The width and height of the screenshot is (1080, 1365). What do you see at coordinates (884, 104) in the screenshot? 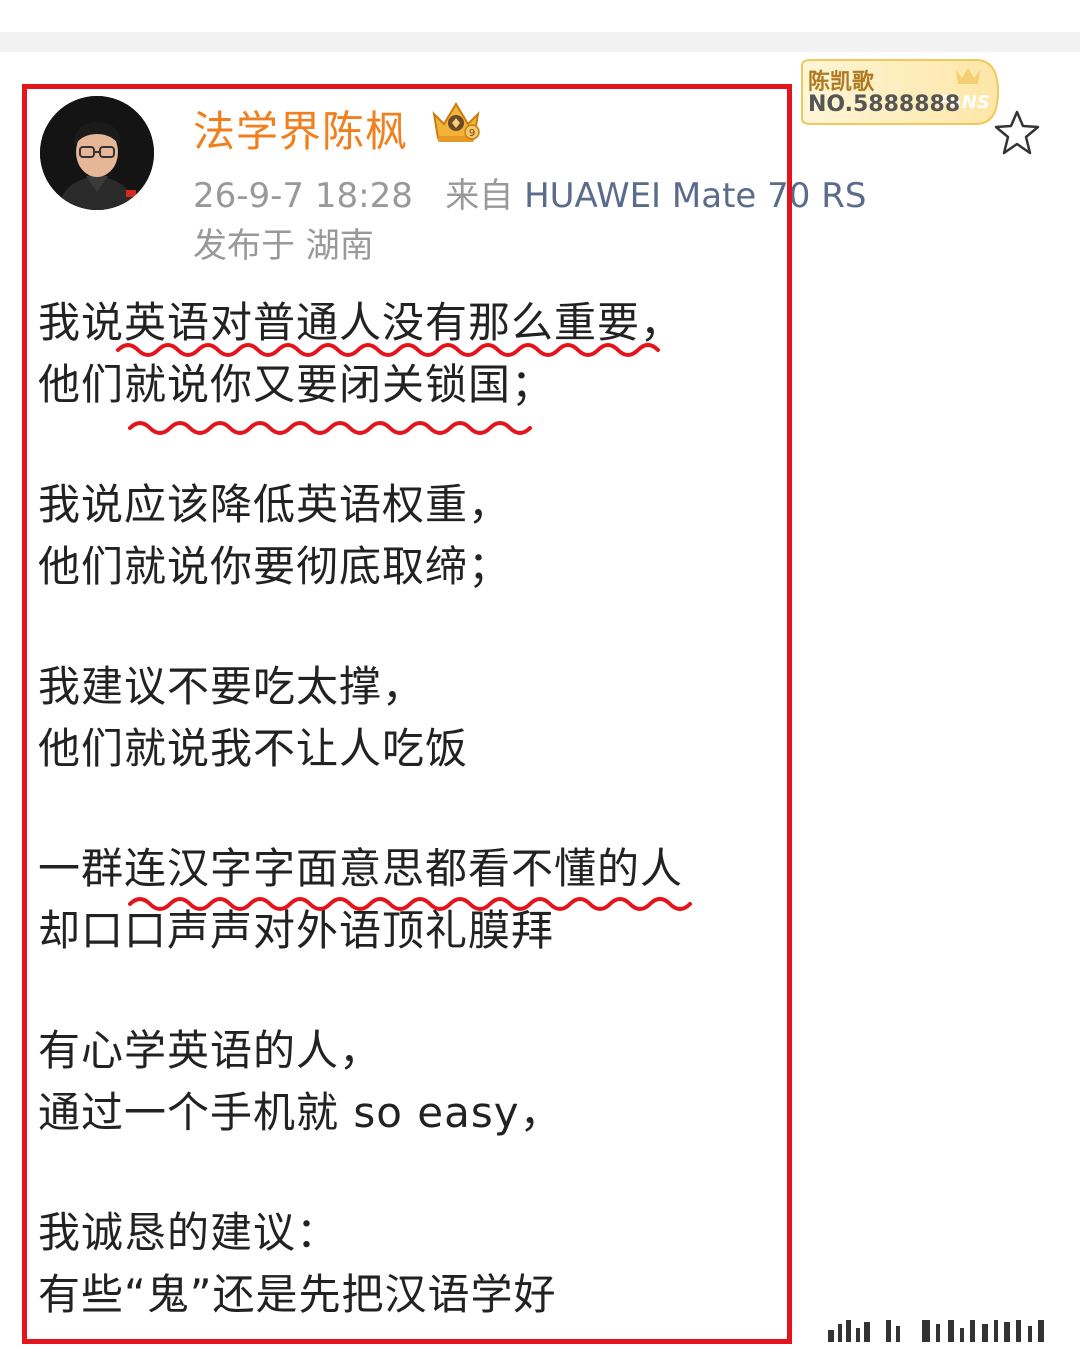
I see `fans-badge-number: NO.5888888` at bounding box center [884, 104].